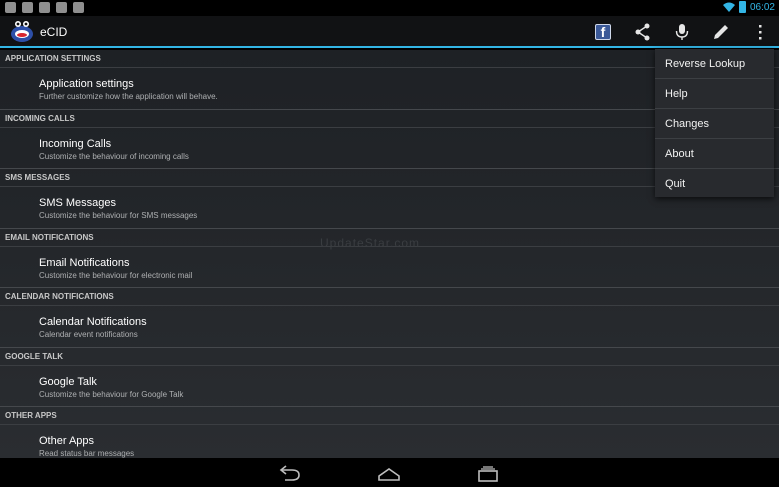  I want to click on app-notification-icon, so click(10, 7).